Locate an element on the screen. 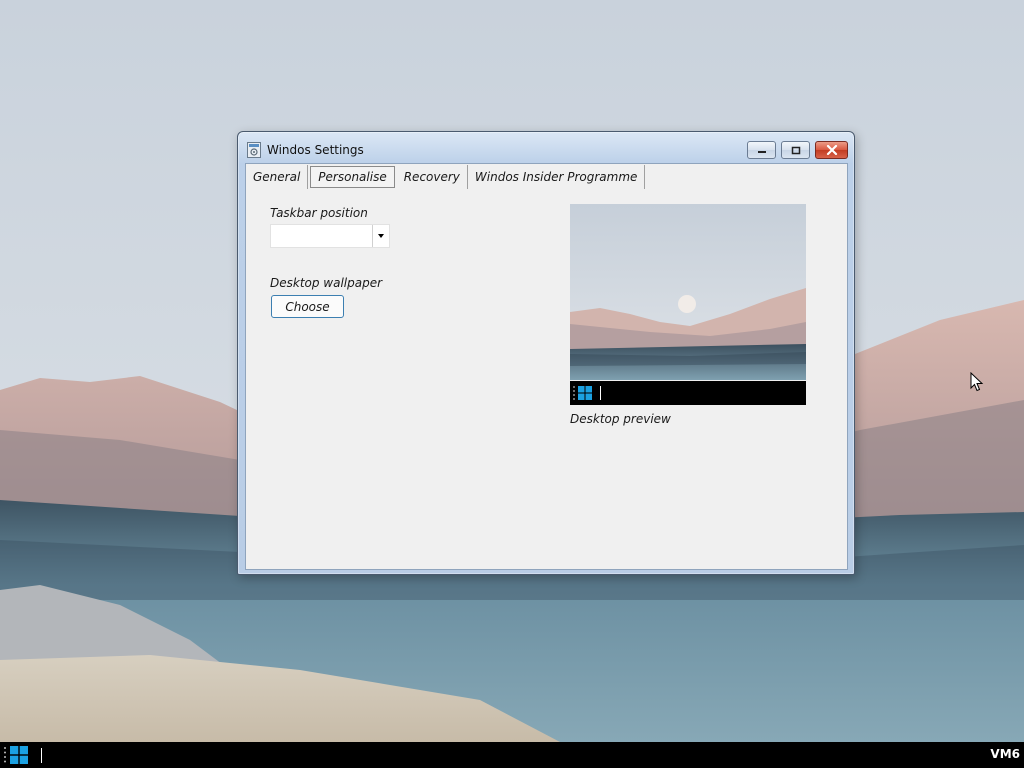  maximize-button is located at coordinates (795, 150).